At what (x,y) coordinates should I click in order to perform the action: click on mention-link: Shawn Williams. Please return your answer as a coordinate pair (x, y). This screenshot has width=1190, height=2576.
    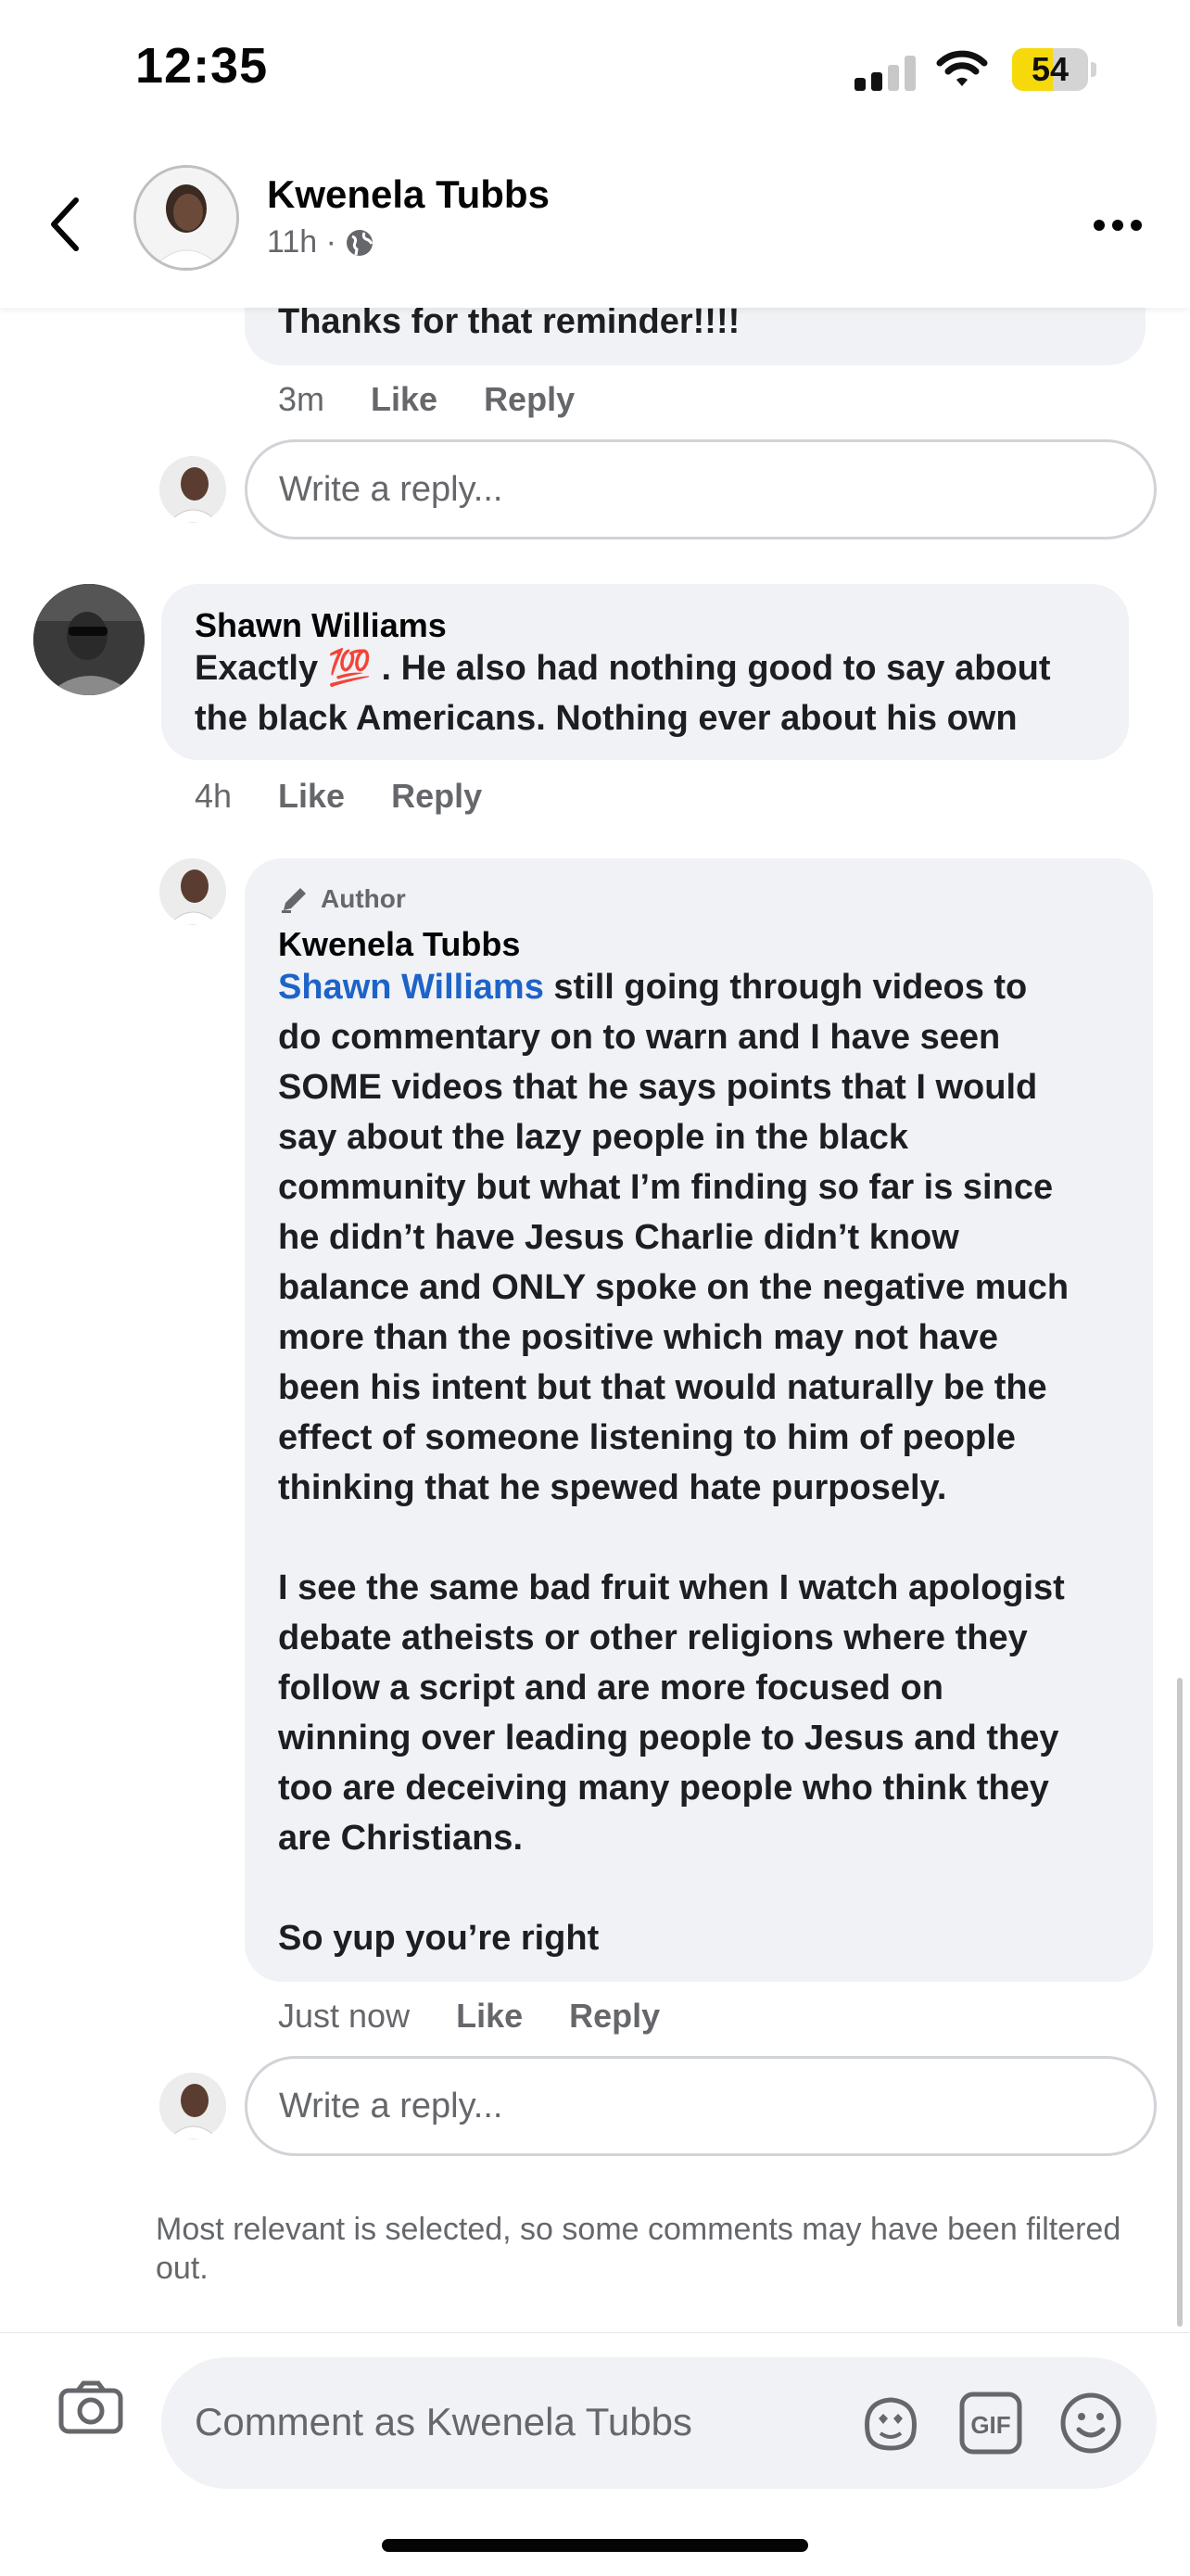
    Looking at the image, I should click on (411, 987).